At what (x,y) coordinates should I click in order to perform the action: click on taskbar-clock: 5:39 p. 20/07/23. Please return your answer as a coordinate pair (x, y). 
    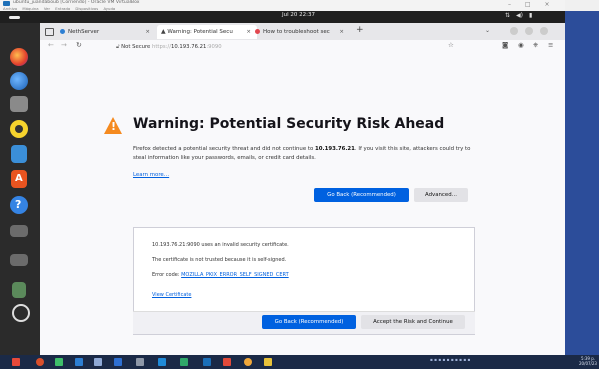
    Looking at the image, I should click on (588, 361).